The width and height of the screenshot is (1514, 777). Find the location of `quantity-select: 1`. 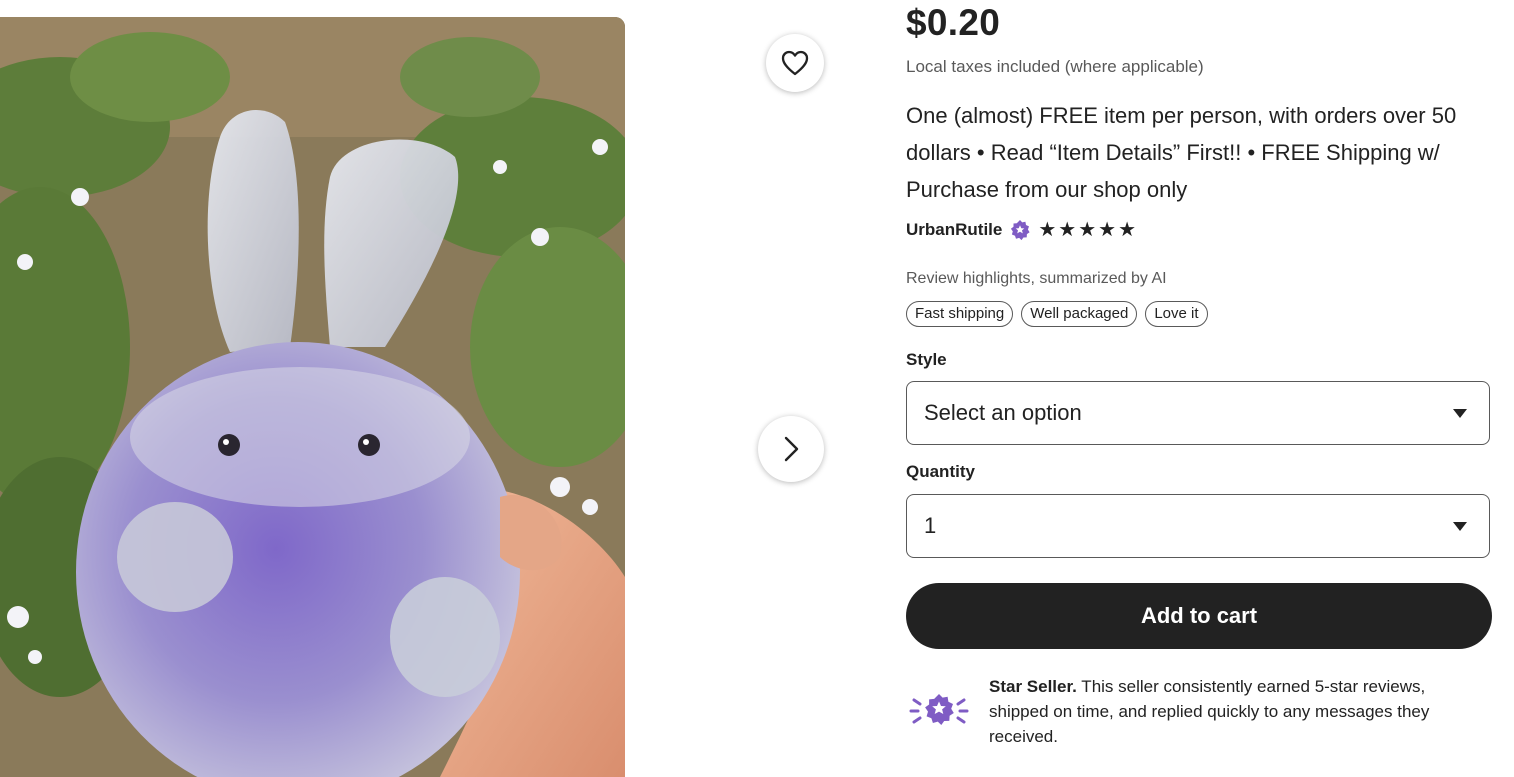

quantity-select: 1 is located at coordinates (1198, 526).